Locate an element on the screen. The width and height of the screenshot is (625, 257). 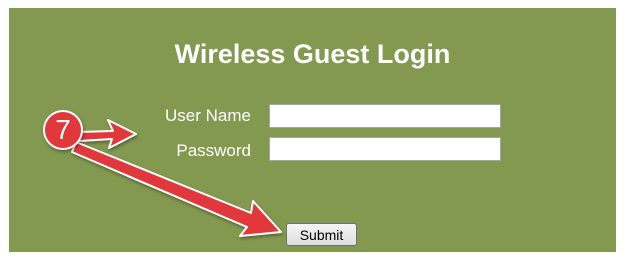
step-number-badge: 7 is located at coordinates (63, 130).